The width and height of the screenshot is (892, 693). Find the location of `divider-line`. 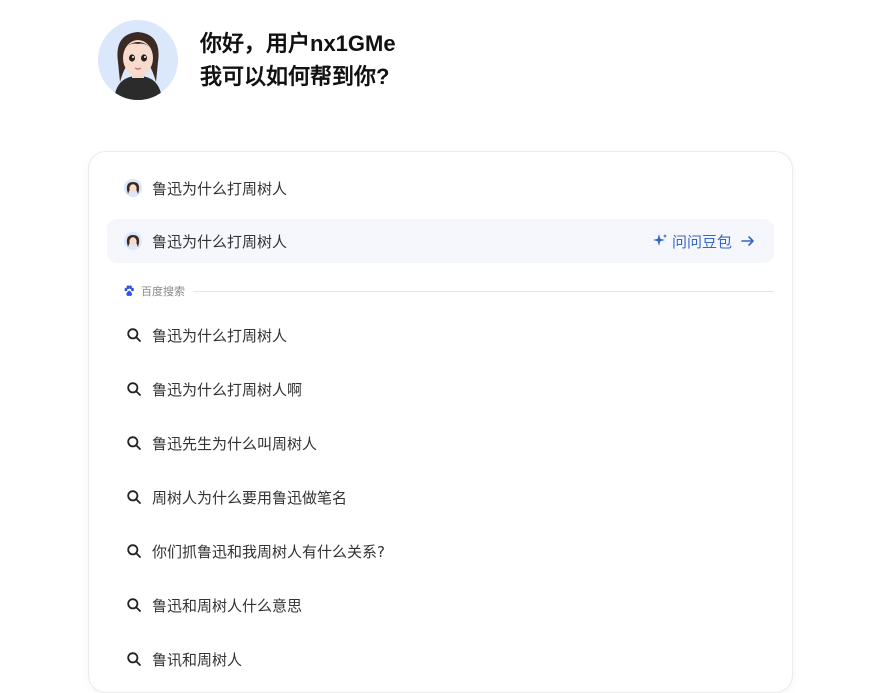

divider-line is located at coordinates (483, 291).